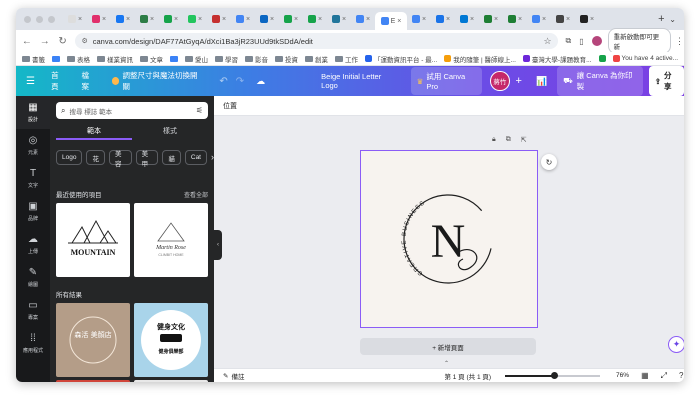 This screenshot has width=700, height=398. I want to click on design-page: CREATIVE BUSINESS N, so click(449, 239).